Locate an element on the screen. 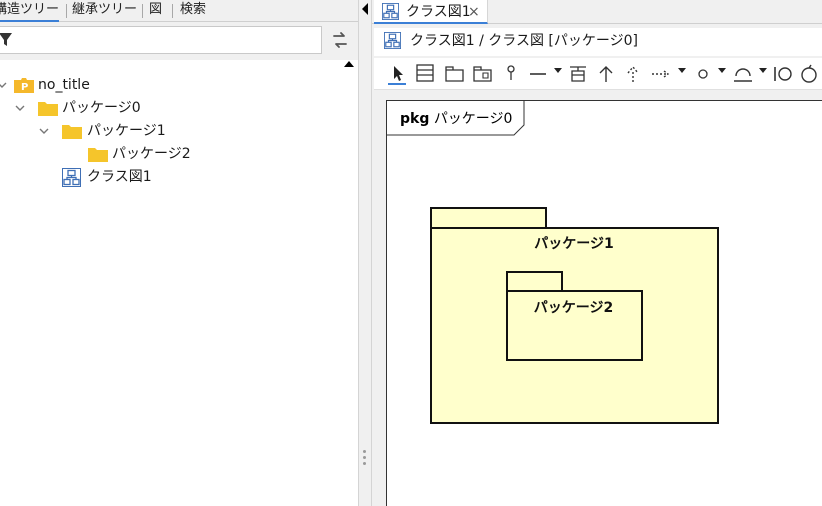 The image size is (822, 506). tree-item-root: P no_title is located at coordinates (170, 85).